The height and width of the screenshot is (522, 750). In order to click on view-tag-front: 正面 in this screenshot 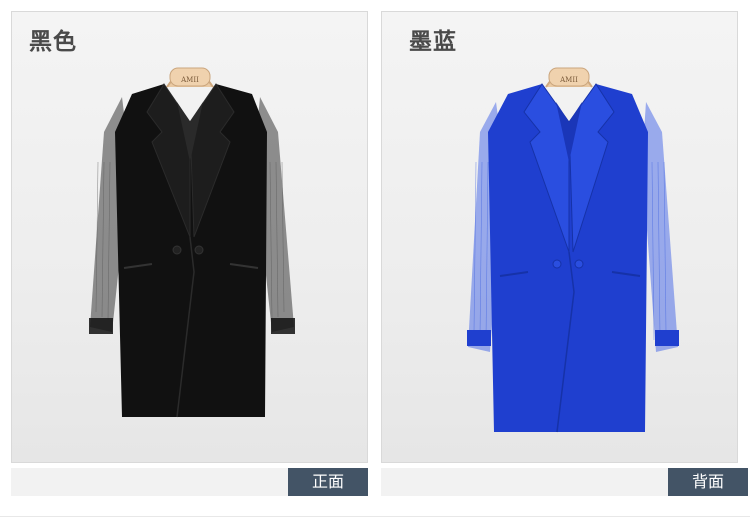, I will do `click(328, 482)`.